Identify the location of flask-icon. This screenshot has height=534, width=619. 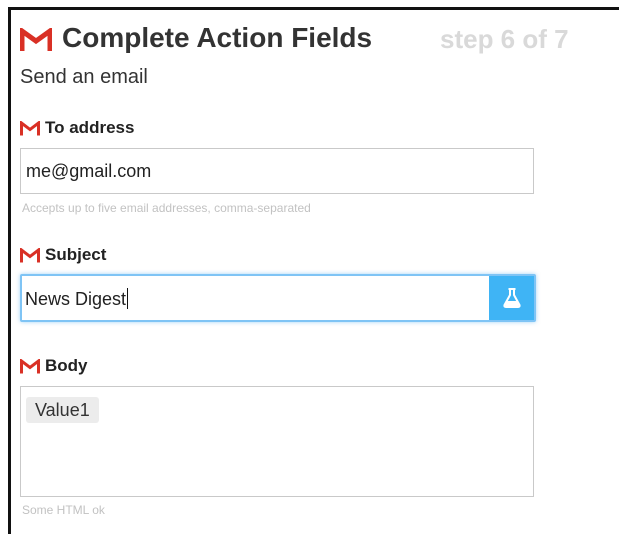
(511, 298).